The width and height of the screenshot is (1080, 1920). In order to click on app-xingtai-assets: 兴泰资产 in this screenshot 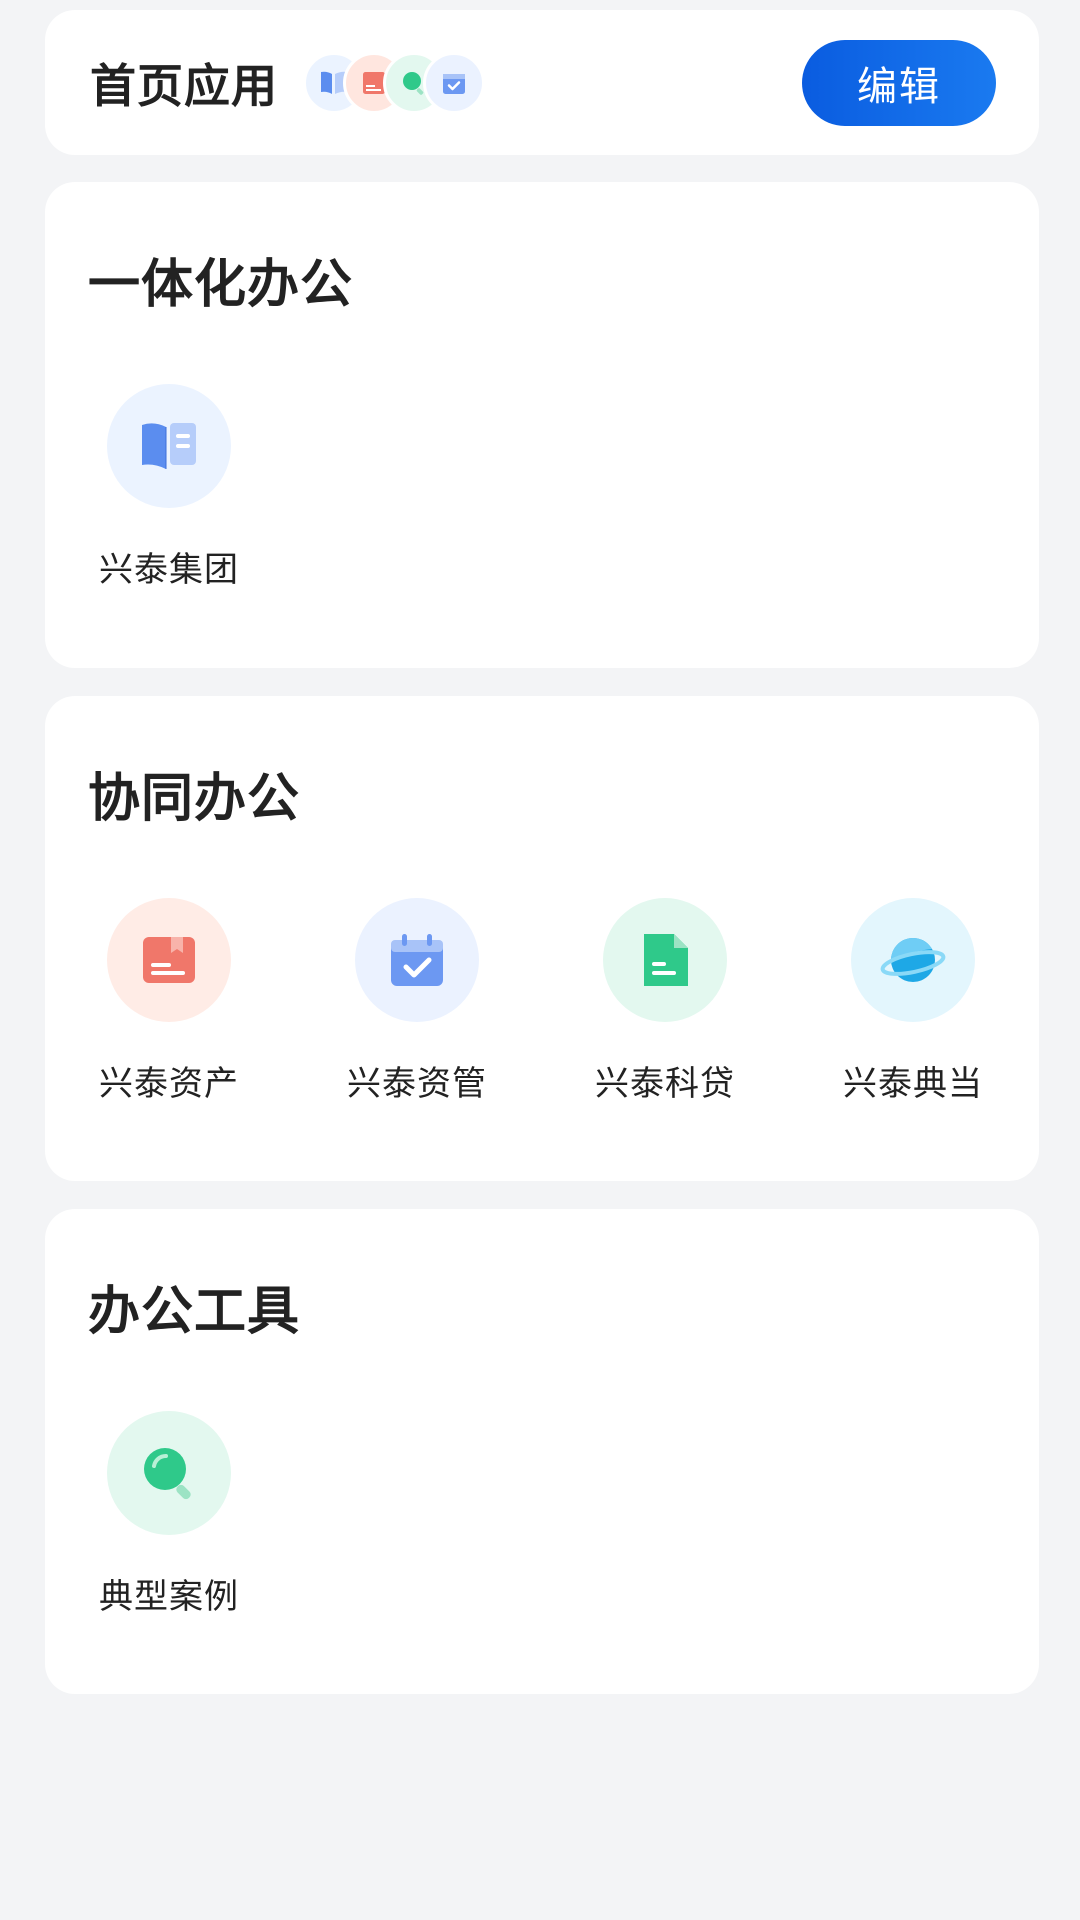, I will do `click(169, 1001)`.